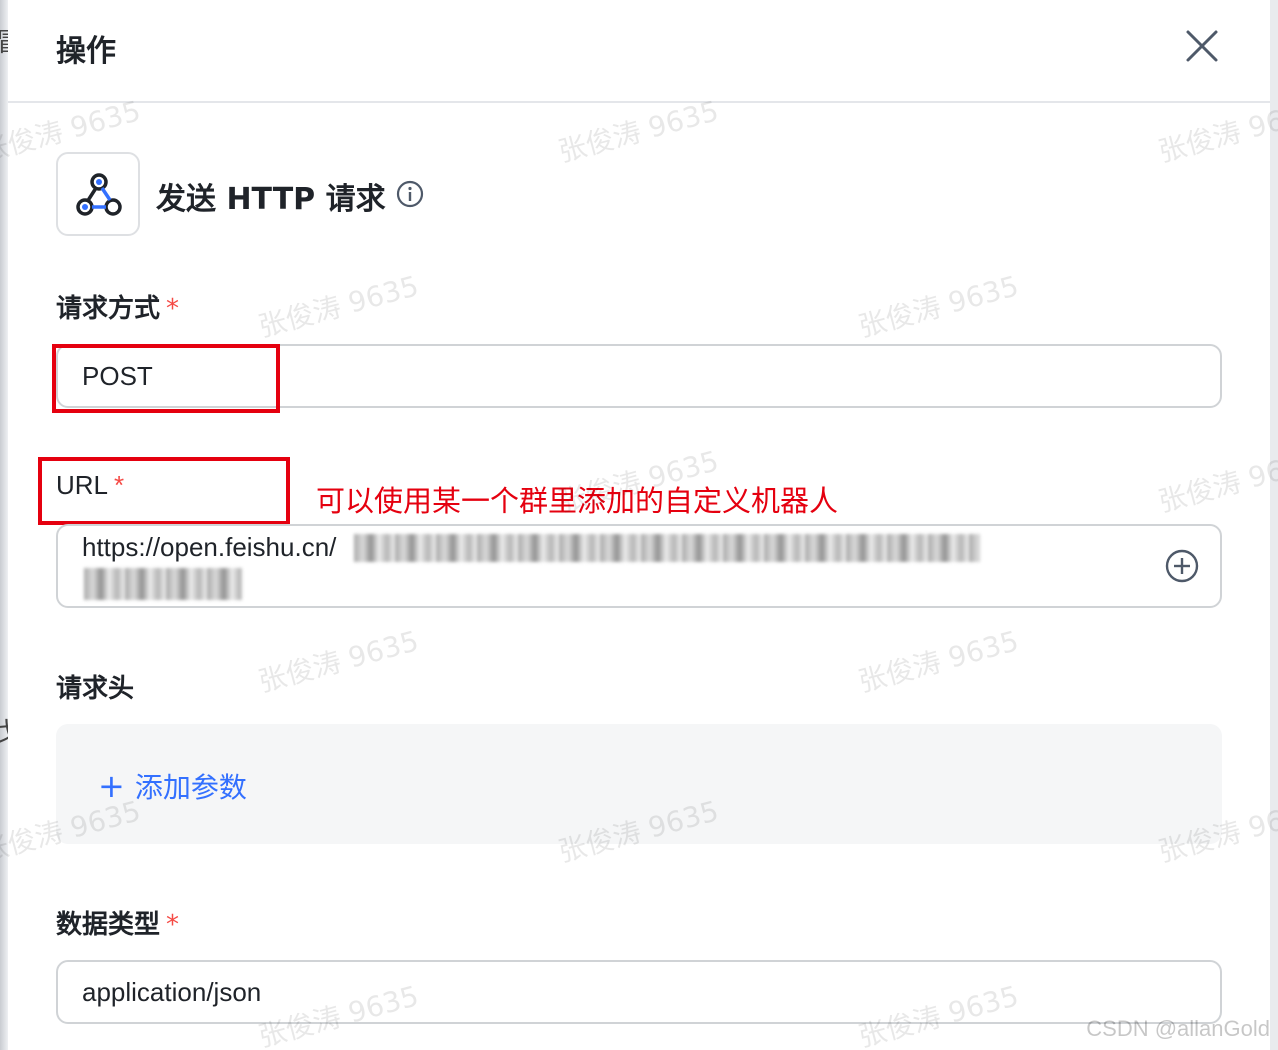 The image size is (1278, 1050). Describe the element at coordinates (639, 376) in the screenshot. I see `method-field: POST` at that location.